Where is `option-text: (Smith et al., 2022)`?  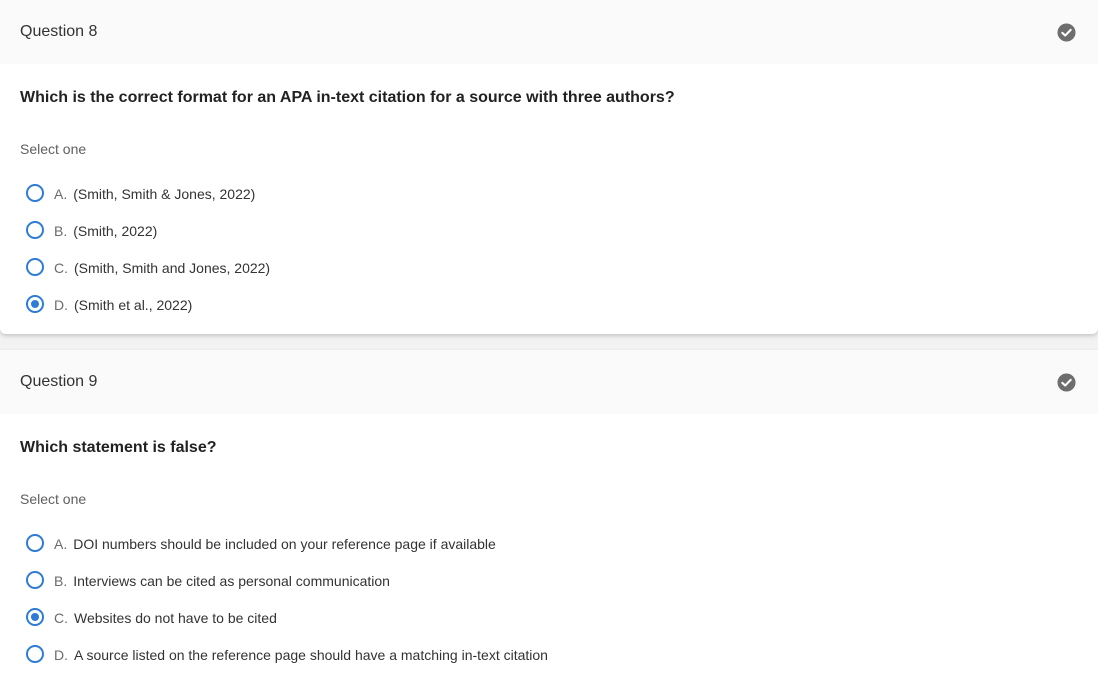 option-text: (Smith et al., 2022) is located at coordinates (133, 304).